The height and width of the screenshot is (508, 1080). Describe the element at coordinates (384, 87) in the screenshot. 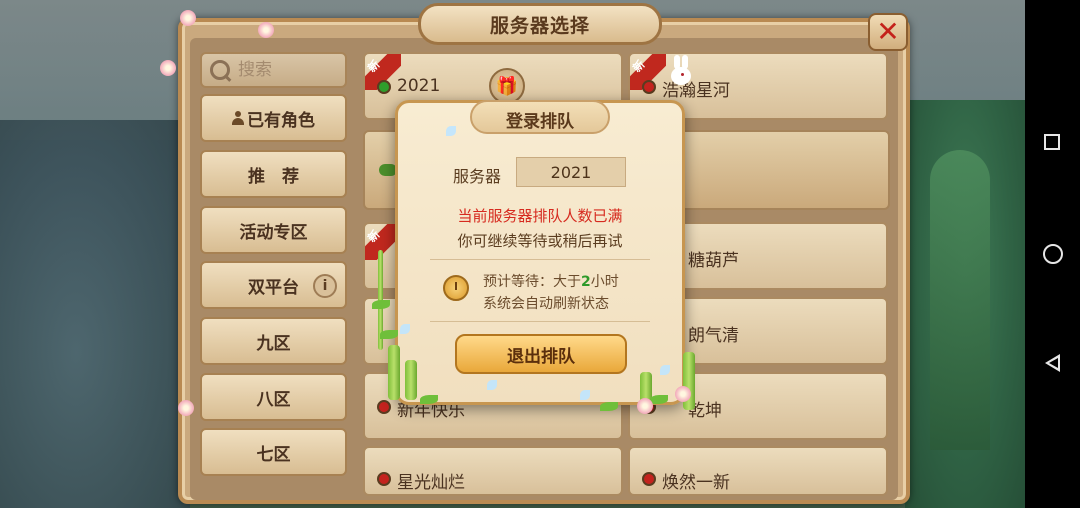

I see `status-online-icon` at that location.